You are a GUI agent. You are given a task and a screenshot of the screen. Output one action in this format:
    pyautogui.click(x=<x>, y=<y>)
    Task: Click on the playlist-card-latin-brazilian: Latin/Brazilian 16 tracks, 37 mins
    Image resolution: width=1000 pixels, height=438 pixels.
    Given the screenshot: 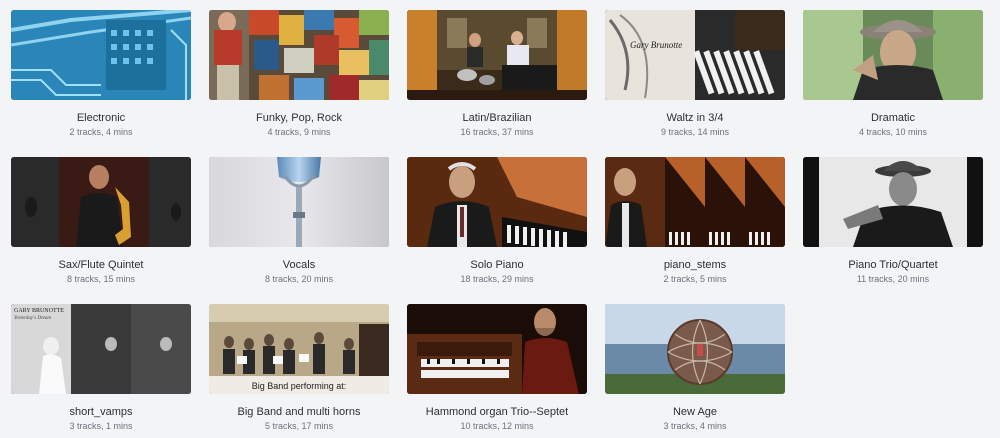 What is the action you would take?
    pyautogui.click(x=497, y=73)
    